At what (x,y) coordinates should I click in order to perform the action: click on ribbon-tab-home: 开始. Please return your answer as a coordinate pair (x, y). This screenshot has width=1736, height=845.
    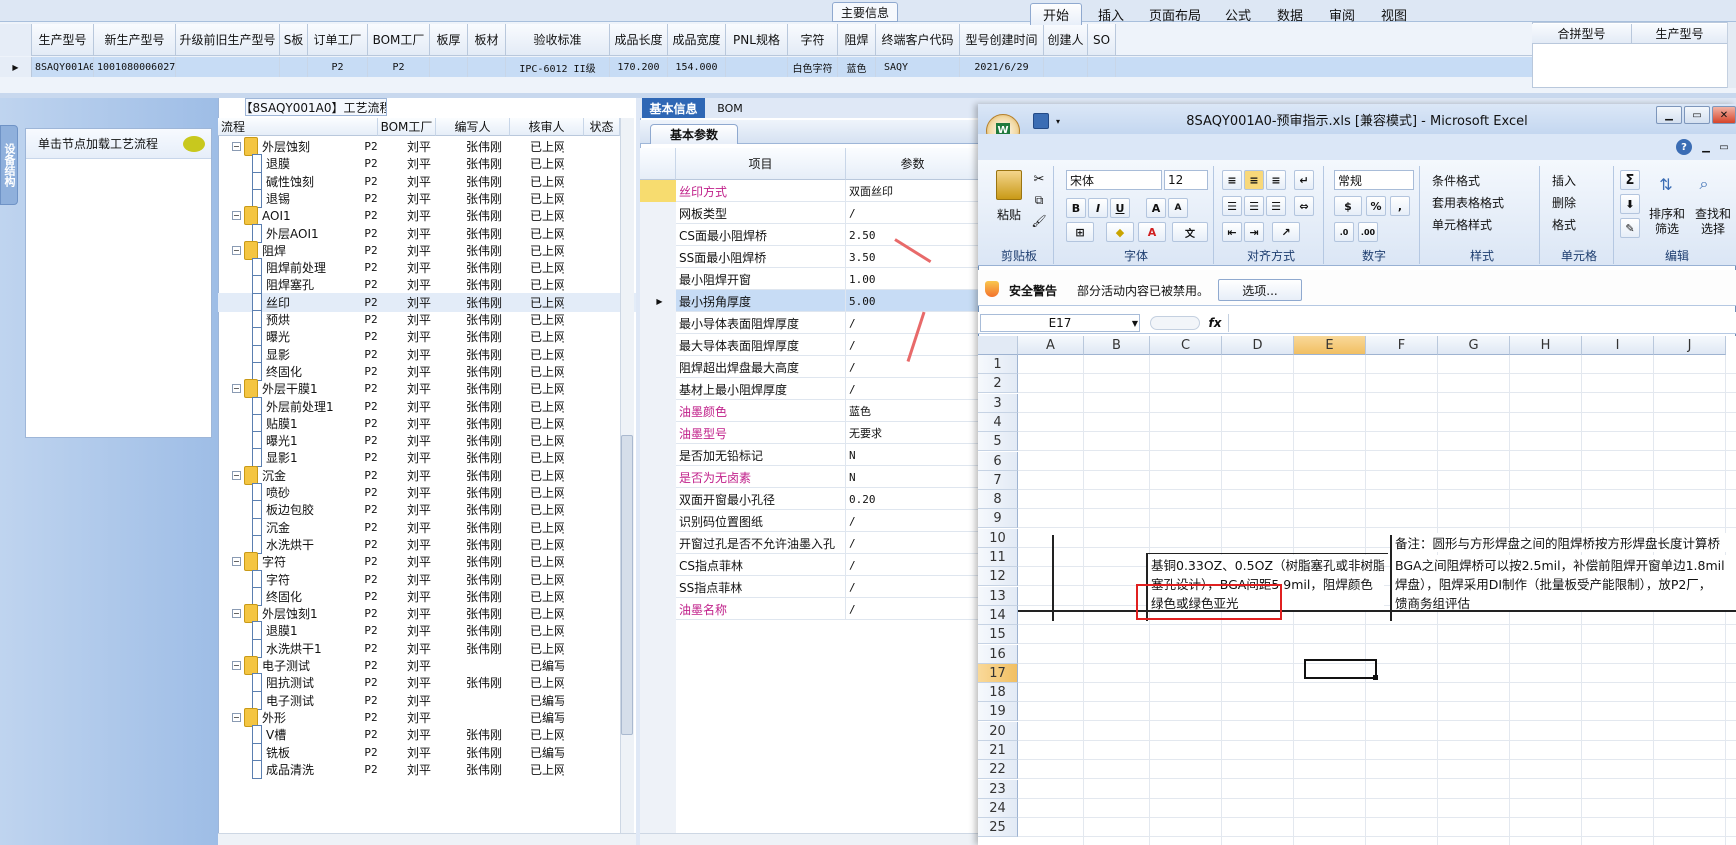
    Looking at the image, I should click on (1056, 14).